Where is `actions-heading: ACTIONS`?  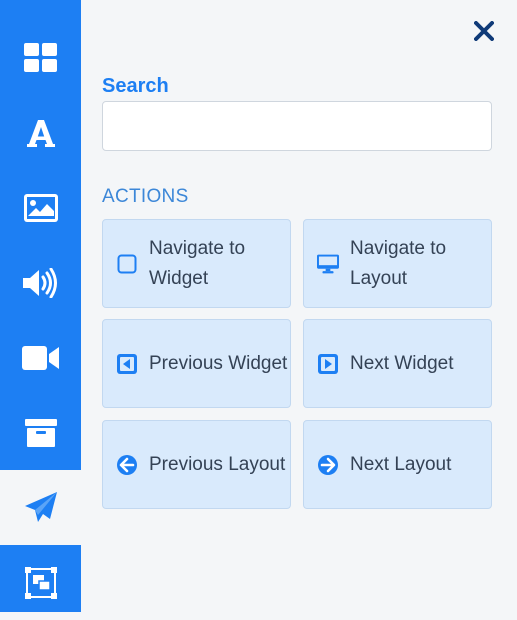
actions-heading: ACTIONS is located at coordinates (145, 196).